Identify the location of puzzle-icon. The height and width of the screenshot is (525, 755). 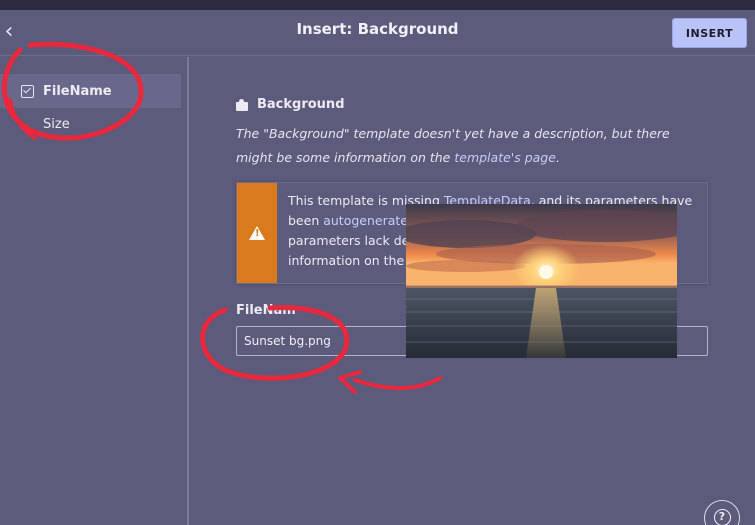
(243, 104).